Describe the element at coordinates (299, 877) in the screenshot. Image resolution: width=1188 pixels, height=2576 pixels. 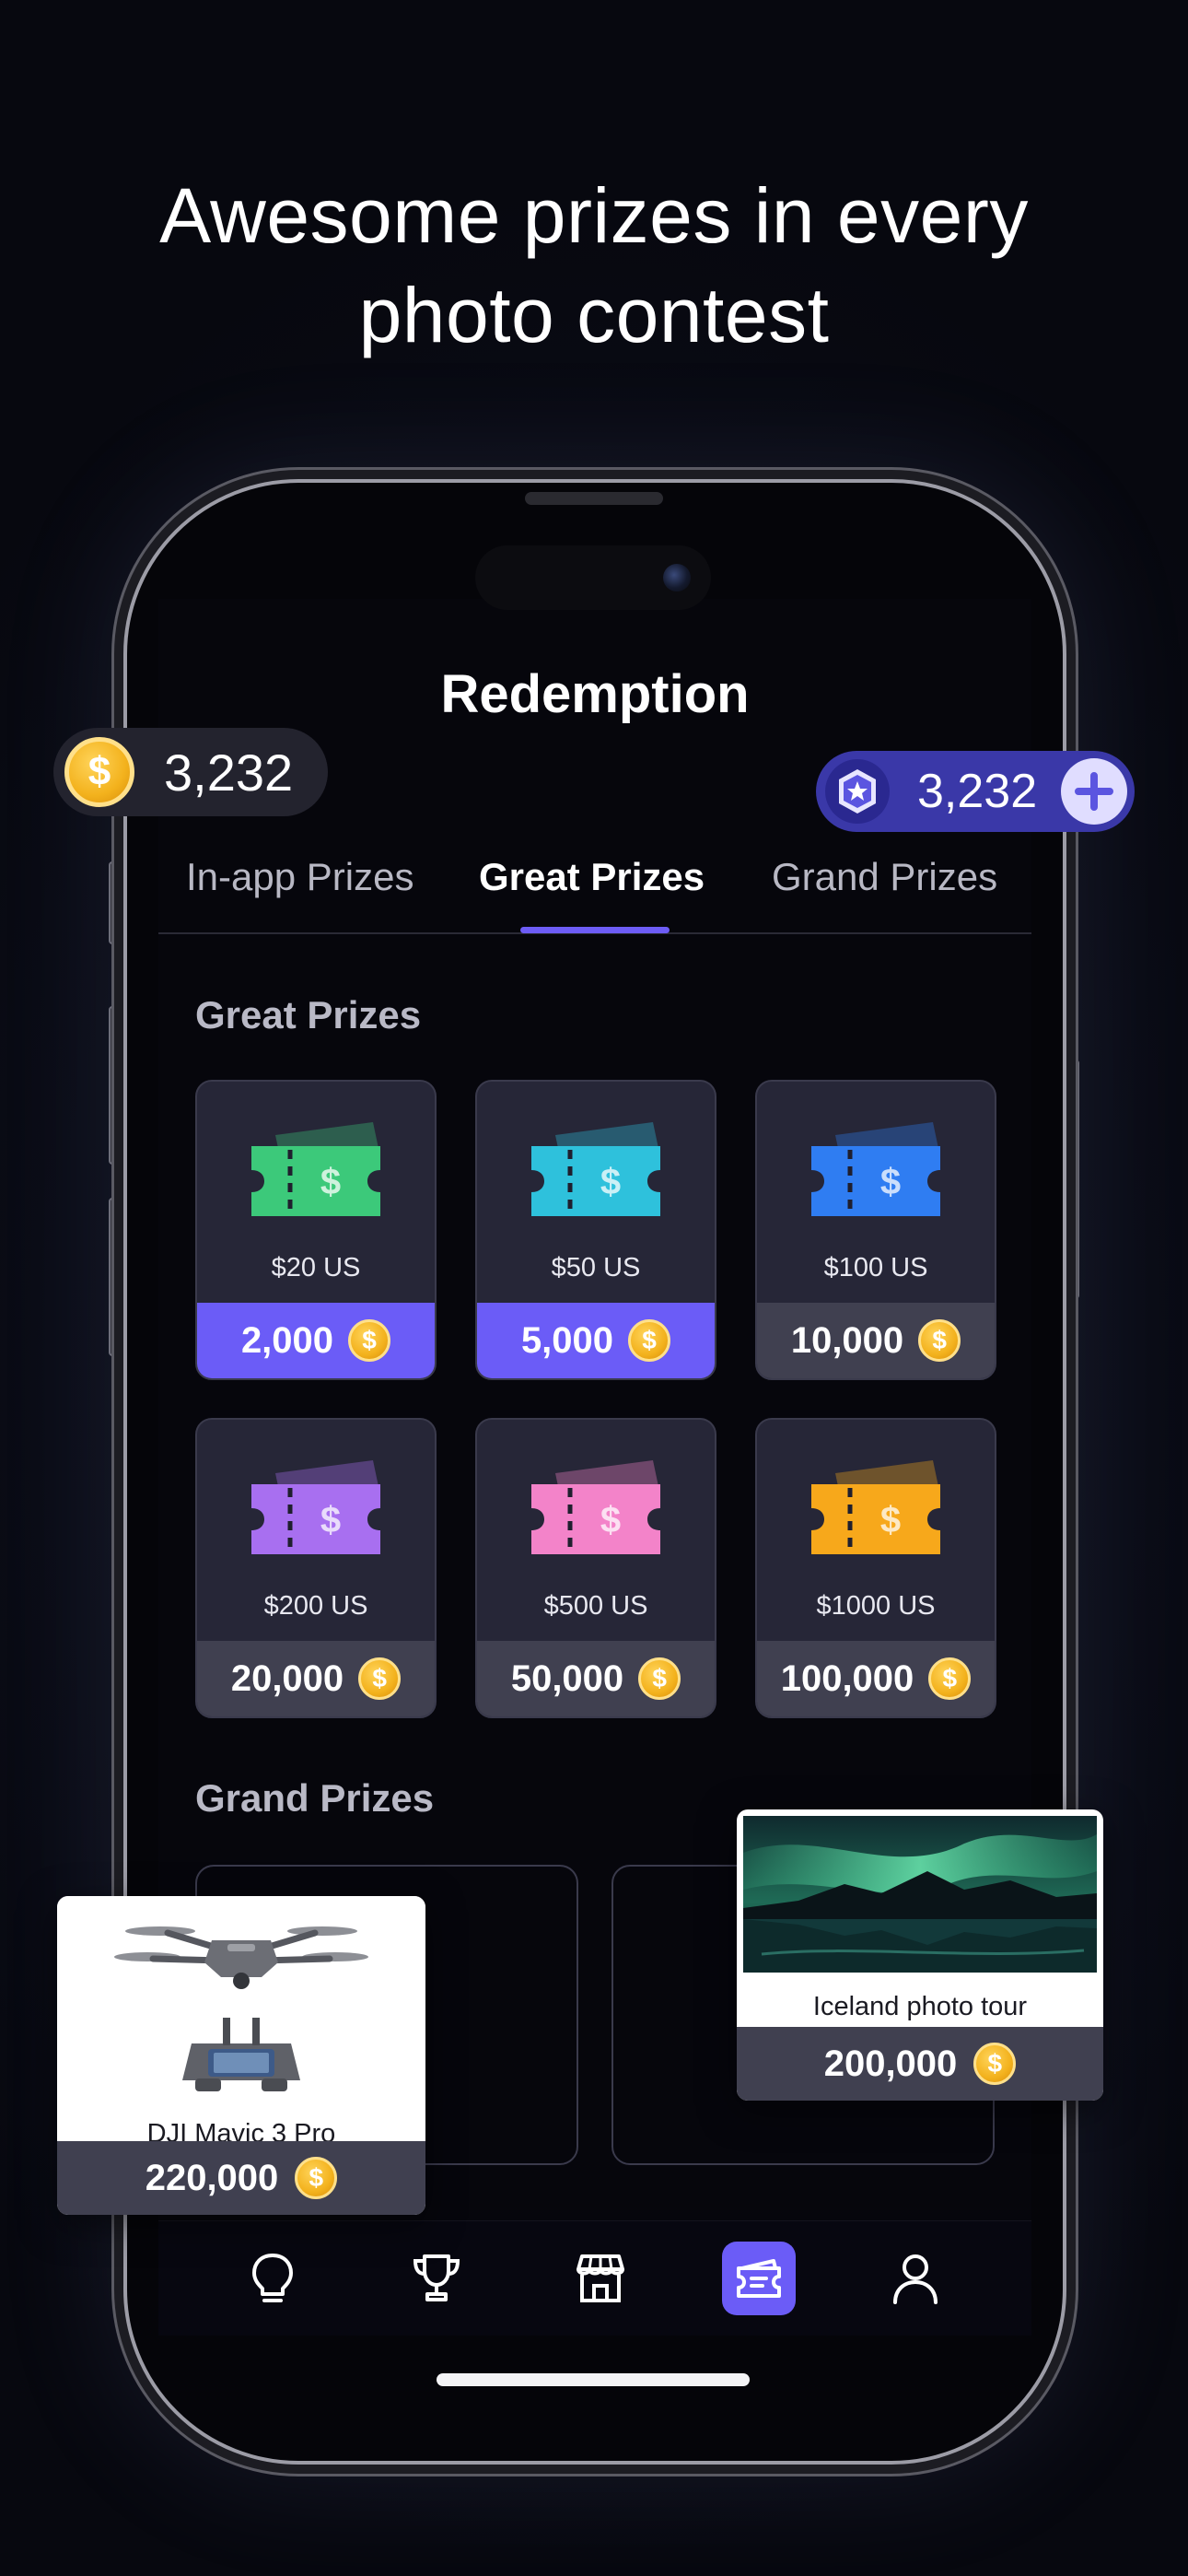
I see `tab-in-app-prizes: In-app Prizes` at that location.